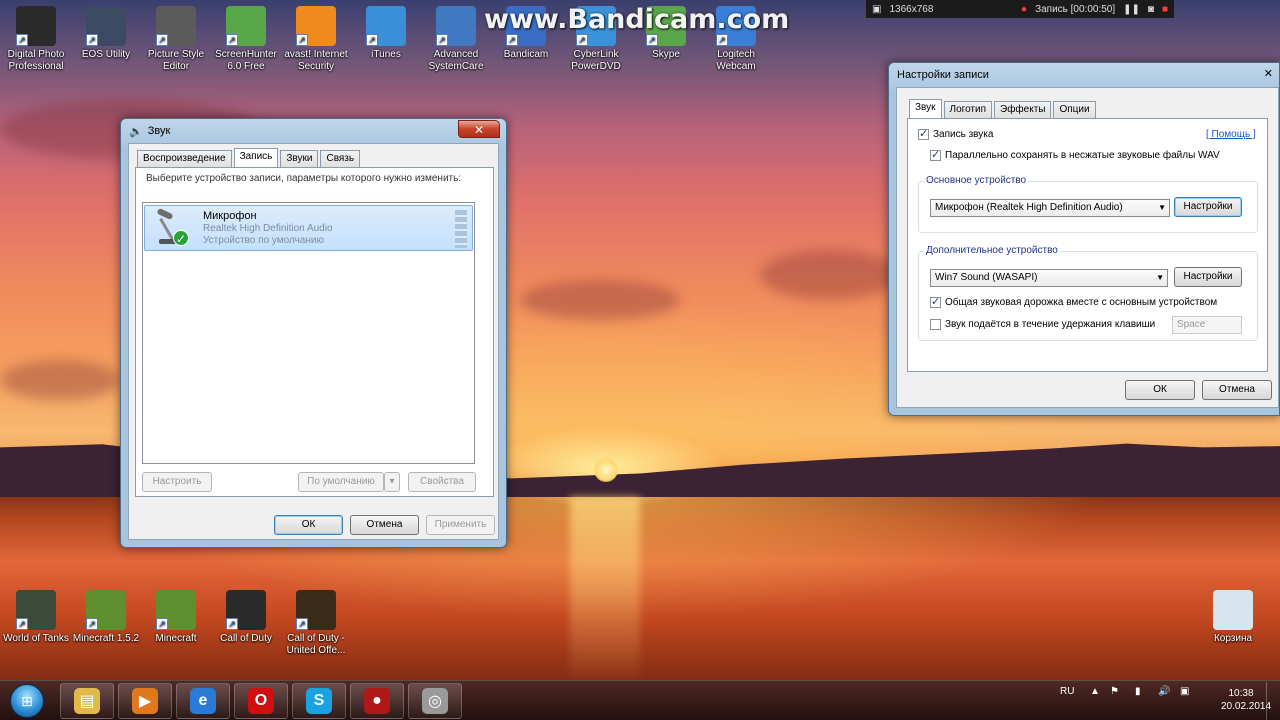 The image size is (1280, 720). Describe the element at coordinates (1023, 109) in the screenshot. I see `tab-effects: Эффекты` at that location.